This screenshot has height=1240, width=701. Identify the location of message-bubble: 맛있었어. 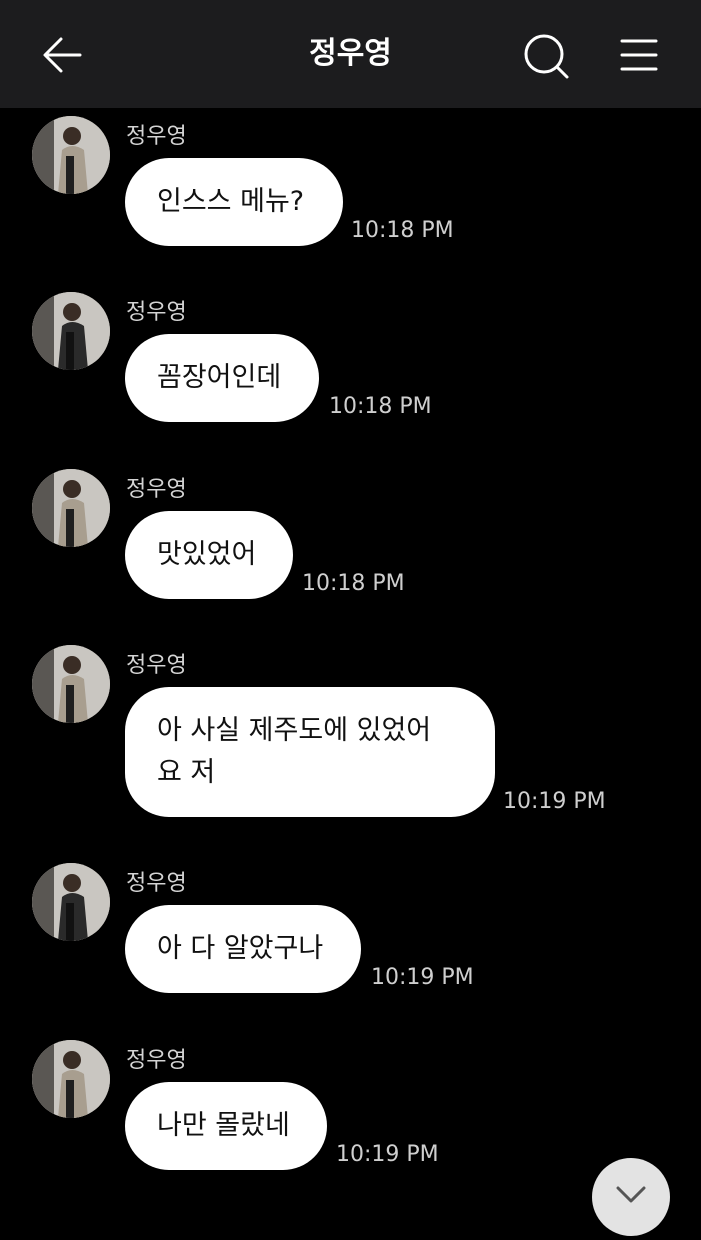
(209, 555).